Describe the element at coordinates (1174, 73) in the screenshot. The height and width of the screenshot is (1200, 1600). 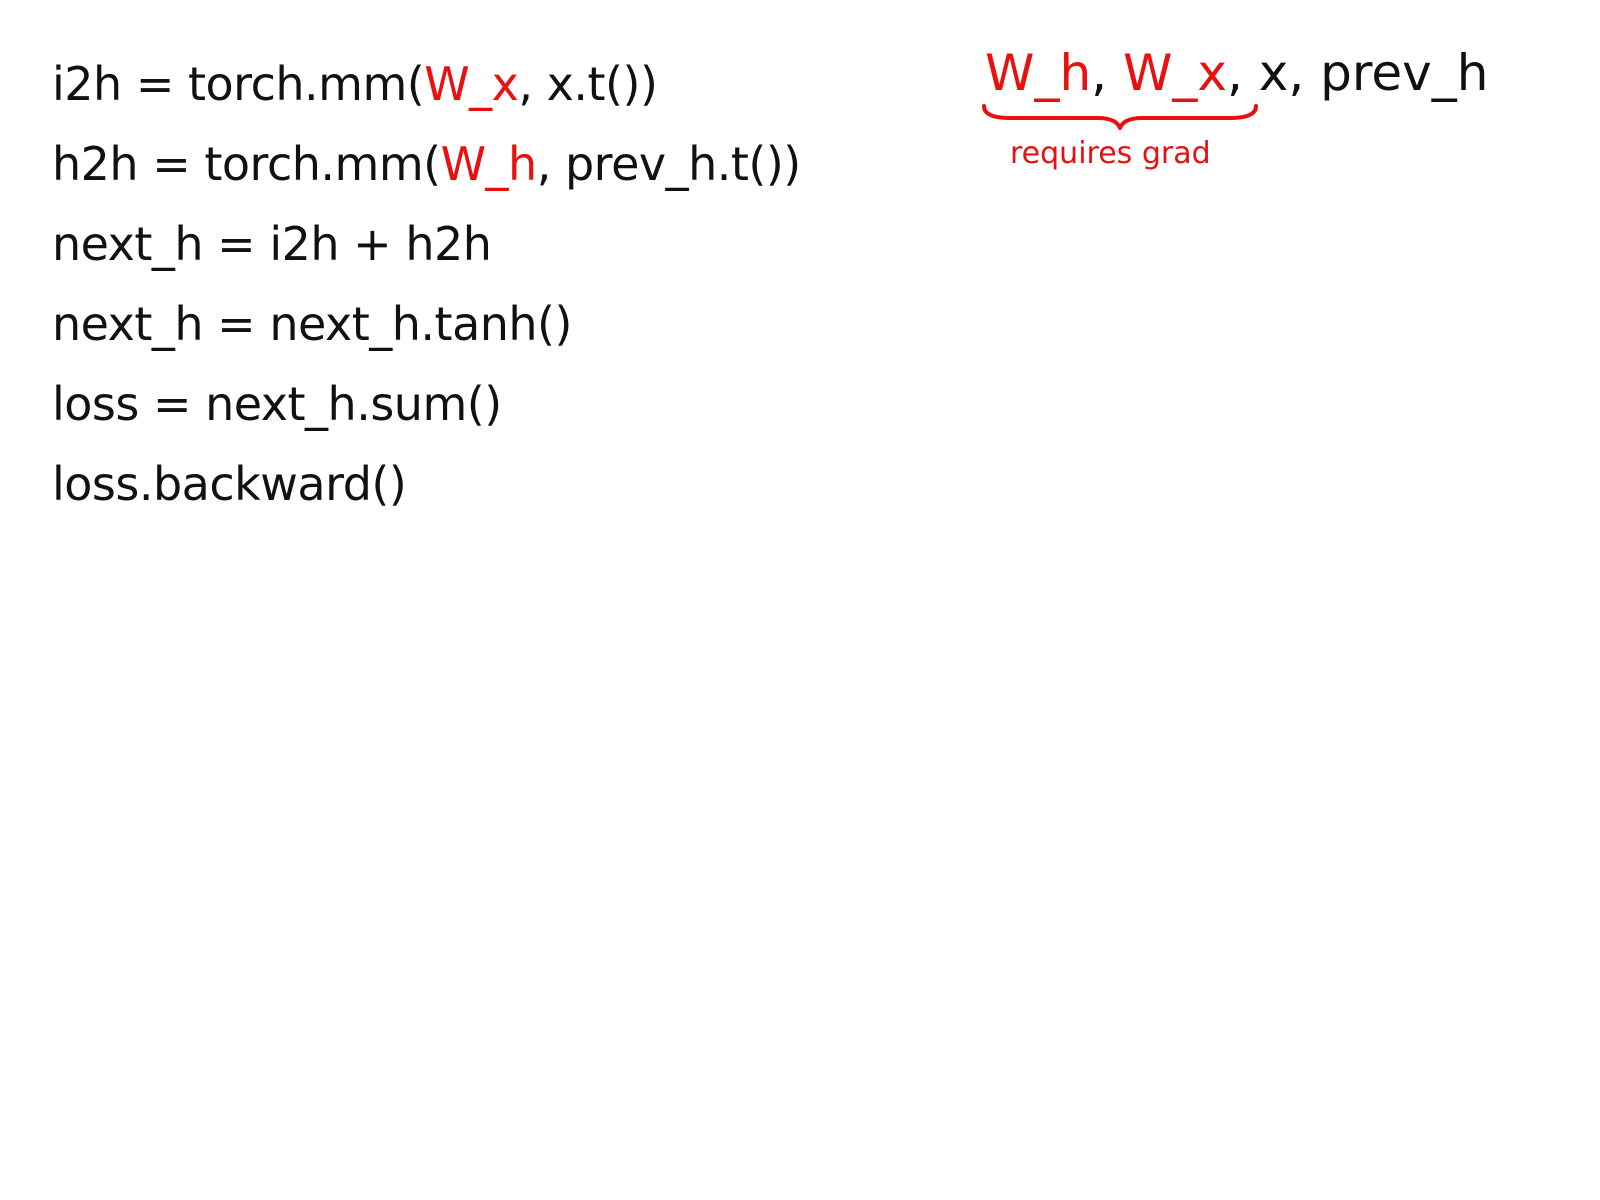
I see `var-w-x: W_x` at that location.